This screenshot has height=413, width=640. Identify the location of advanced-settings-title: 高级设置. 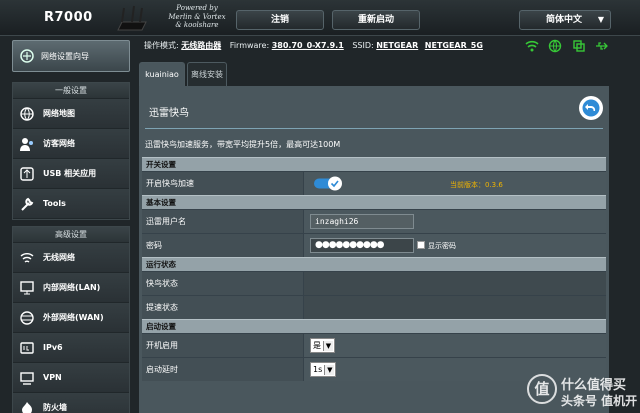
(71, 235).